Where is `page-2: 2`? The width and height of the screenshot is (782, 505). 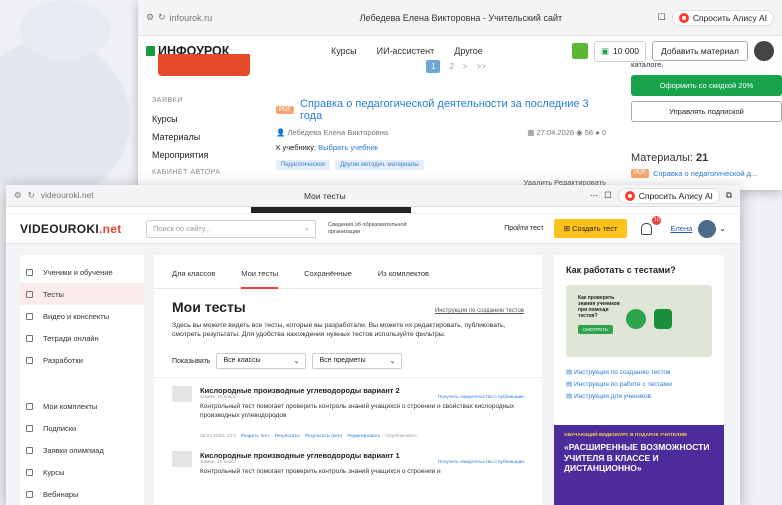 page-2: 2 is located at coordinates (451, 66).